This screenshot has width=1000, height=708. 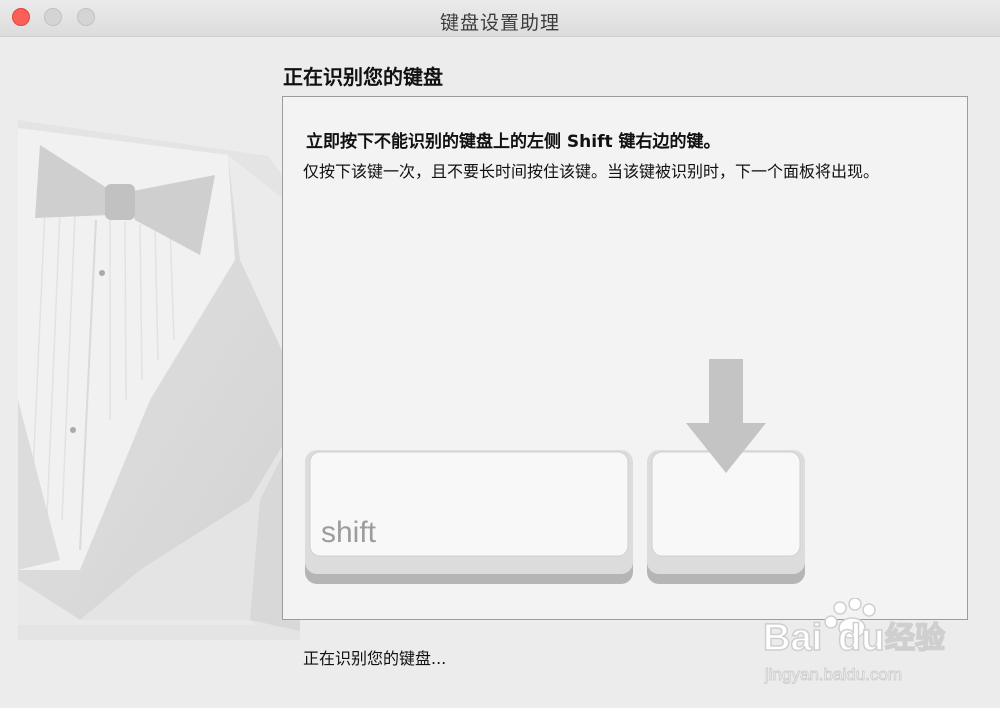 I want to click on title-bar: 键盘设置助理, so click(x=500, y=18).